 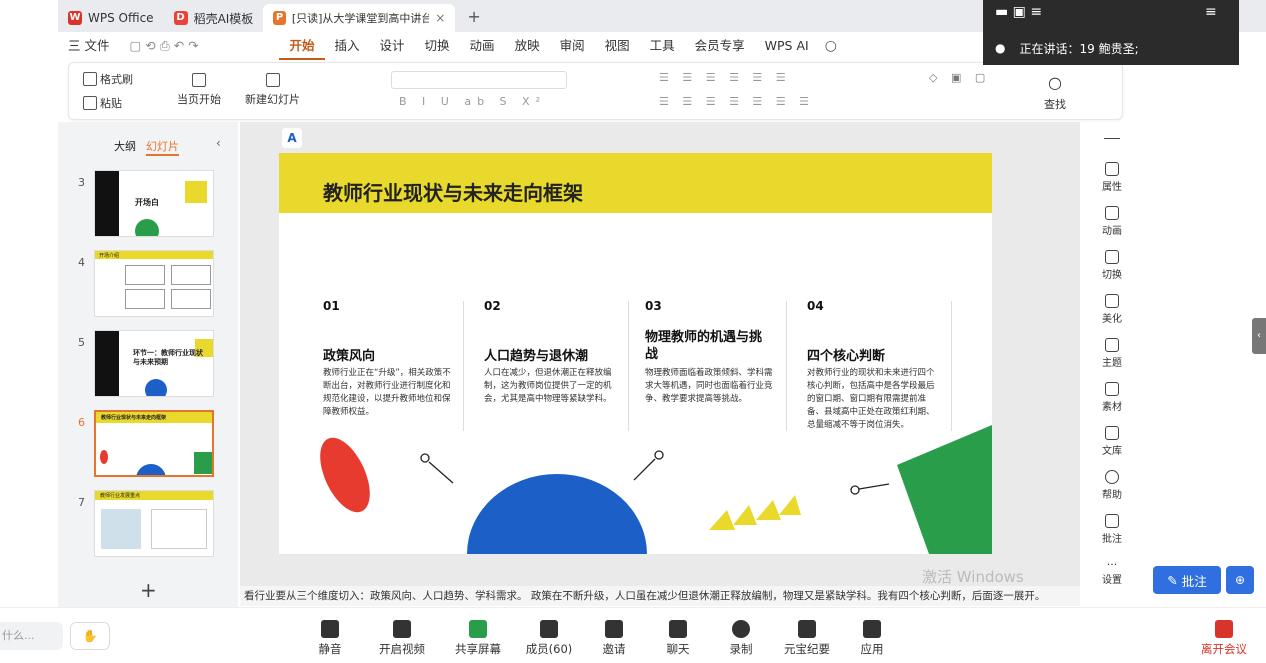 I want to click on members-button: 成员(60), so click(x=549, y=638).